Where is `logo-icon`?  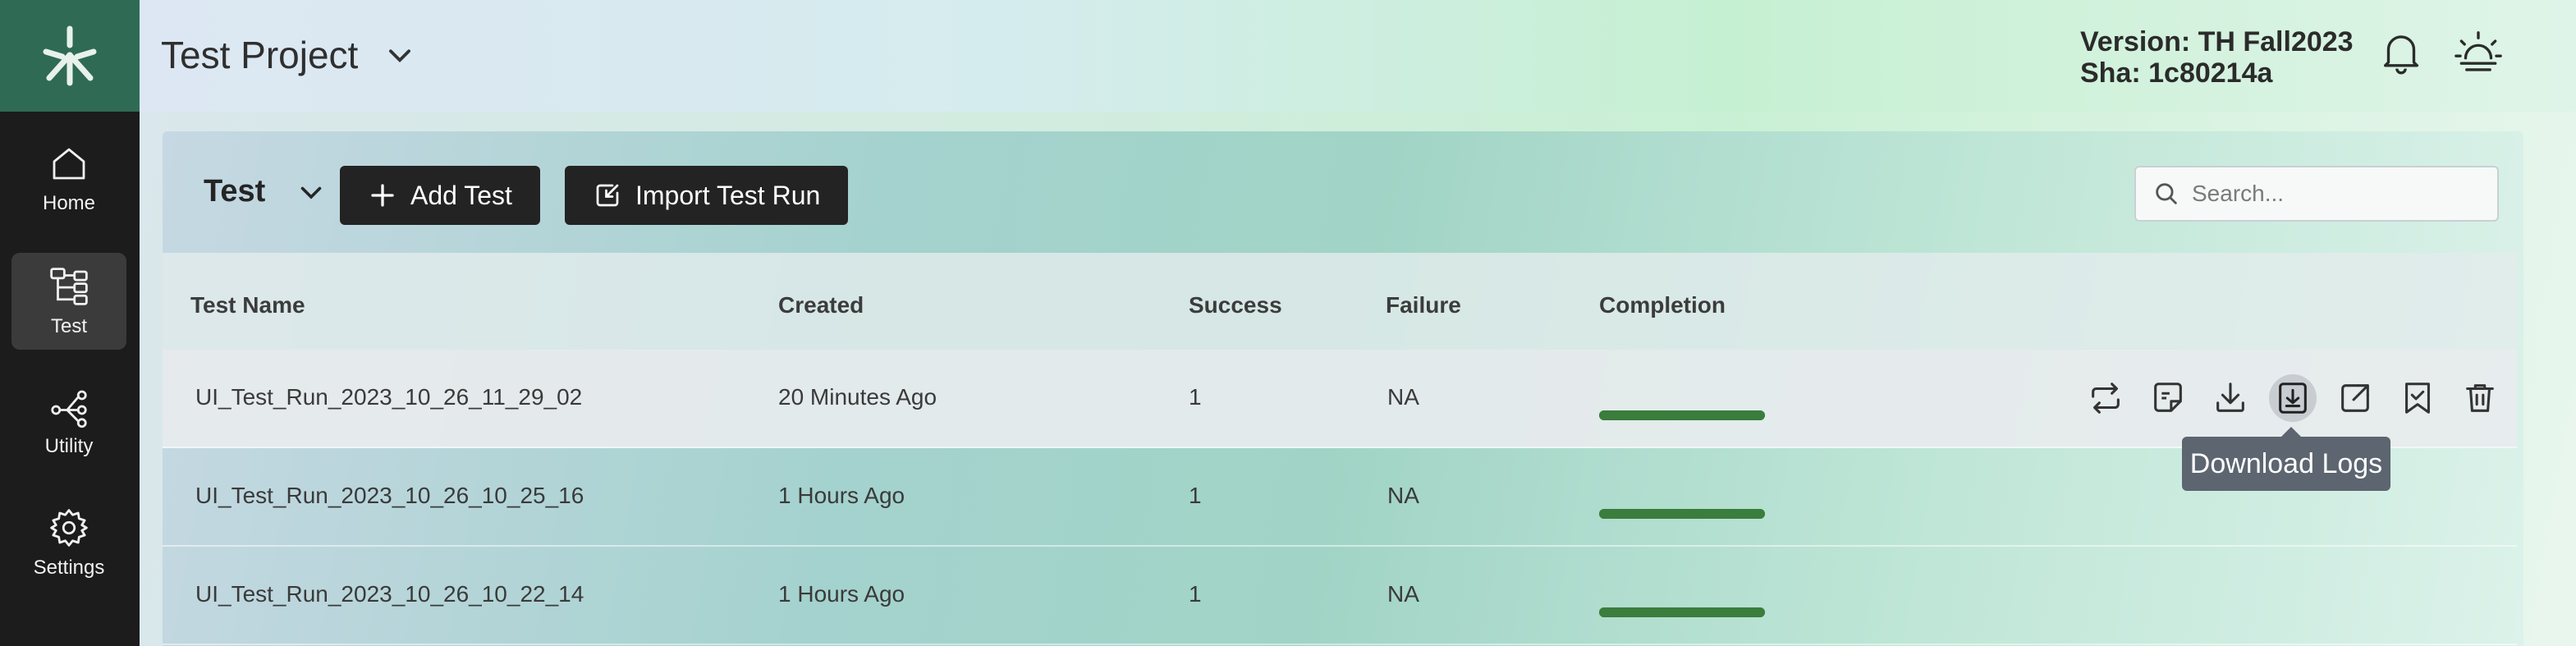 logo-icon is located at coordinates (70, 55).